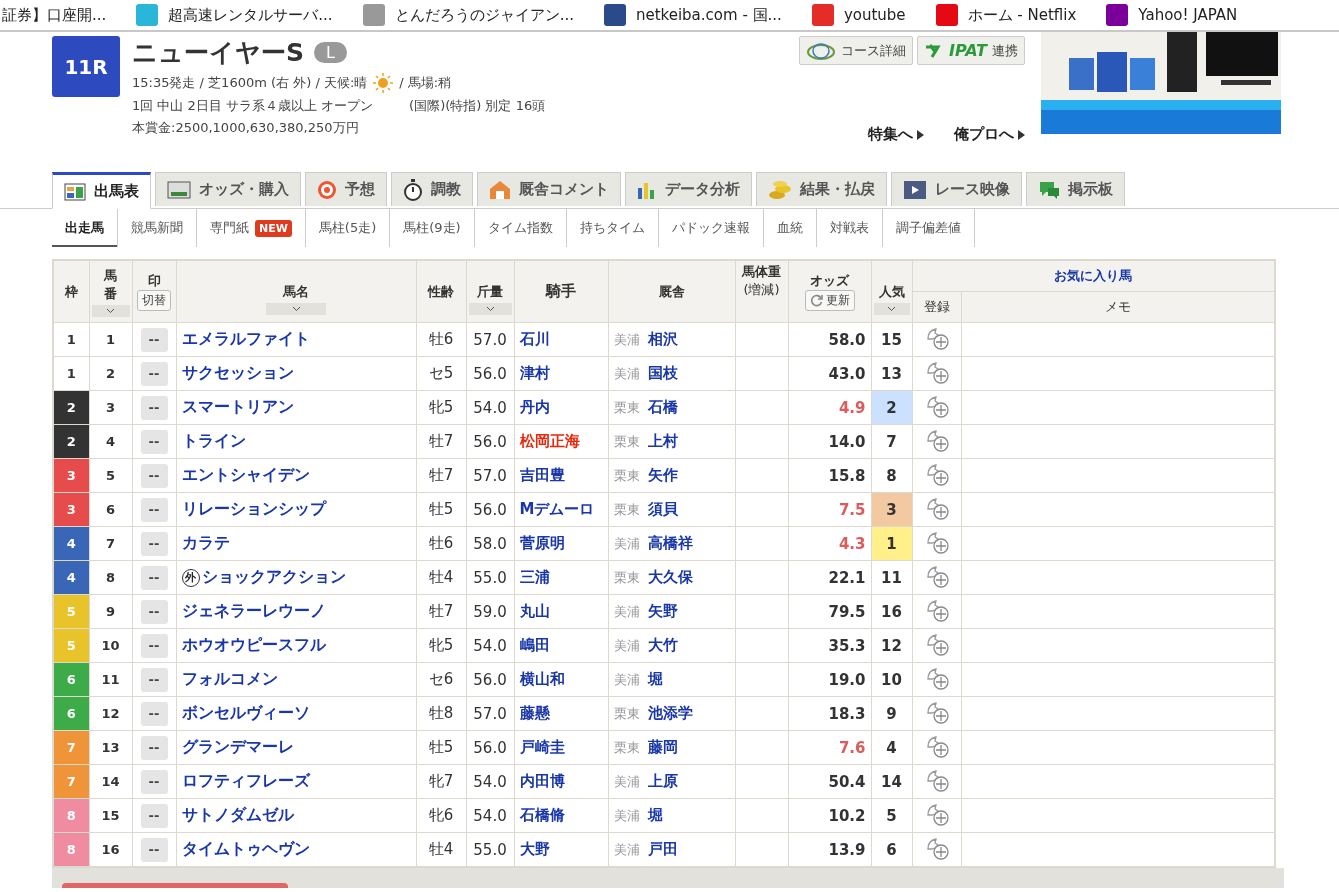  What do you see at coordinates (534, 713) in the screenshot?
I see `jockey-link: 藤懸` at bounding box center [534, 713].